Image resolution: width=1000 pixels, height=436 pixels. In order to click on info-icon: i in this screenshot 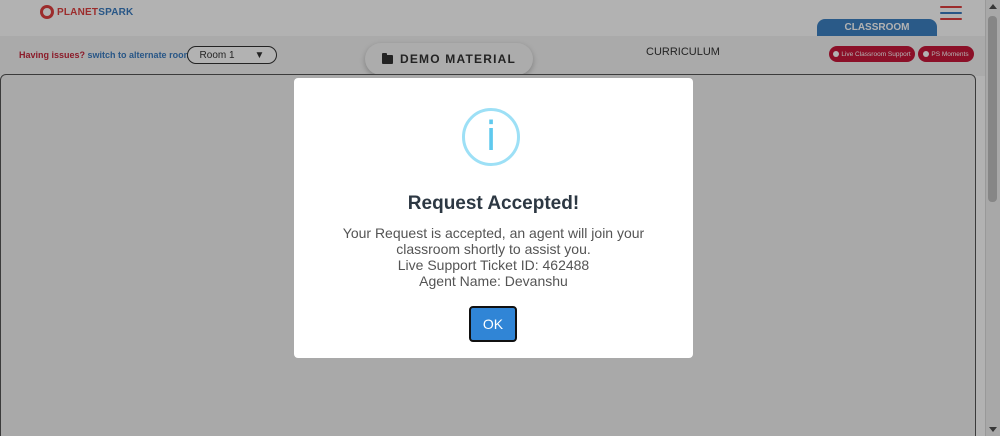, I will do `click(491, 137)`.